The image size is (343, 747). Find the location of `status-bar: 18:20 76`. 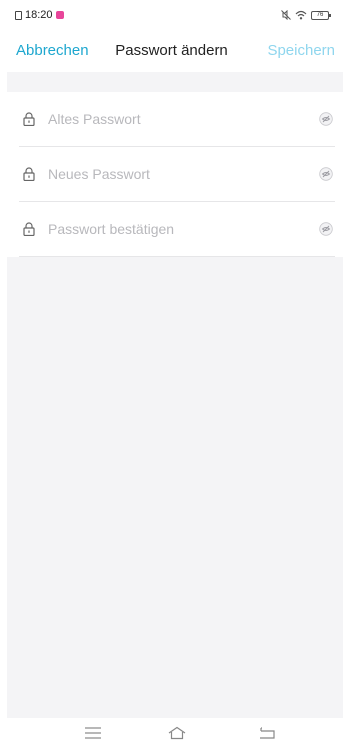

status-bar: 18:20 76 is located at coordinates (171, 15).